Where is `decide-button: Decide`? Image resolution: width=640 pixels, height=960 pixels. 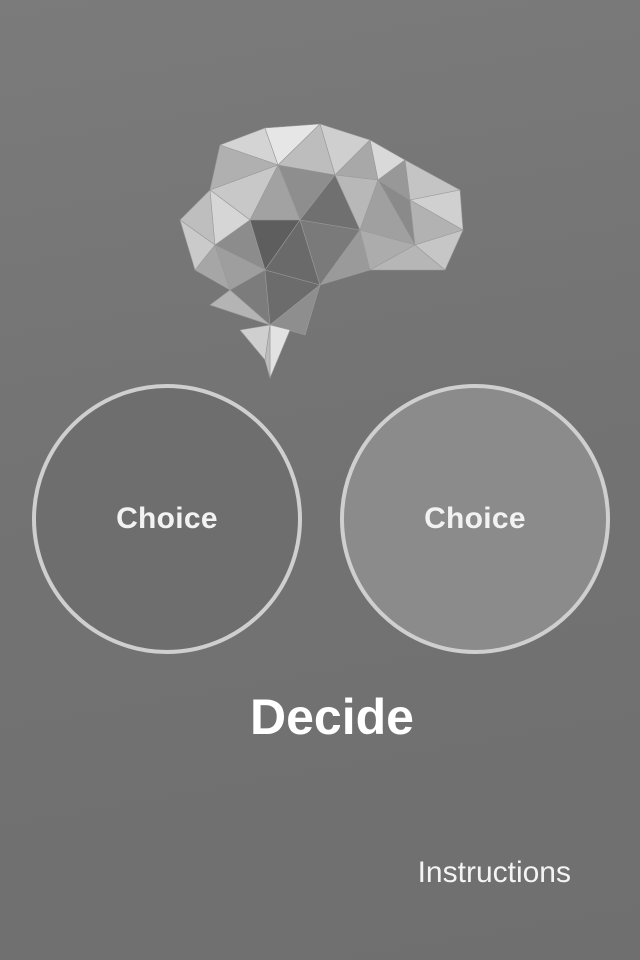
decide-button: Decide is located at coordinates (320, 717).